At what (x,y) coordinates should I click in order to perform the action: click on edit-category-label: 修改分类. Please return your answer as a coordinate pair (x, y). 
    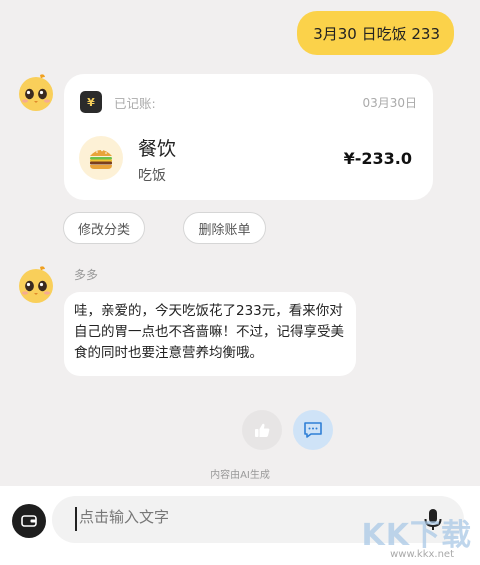
    Looking at the image, I should click on (103, 230).